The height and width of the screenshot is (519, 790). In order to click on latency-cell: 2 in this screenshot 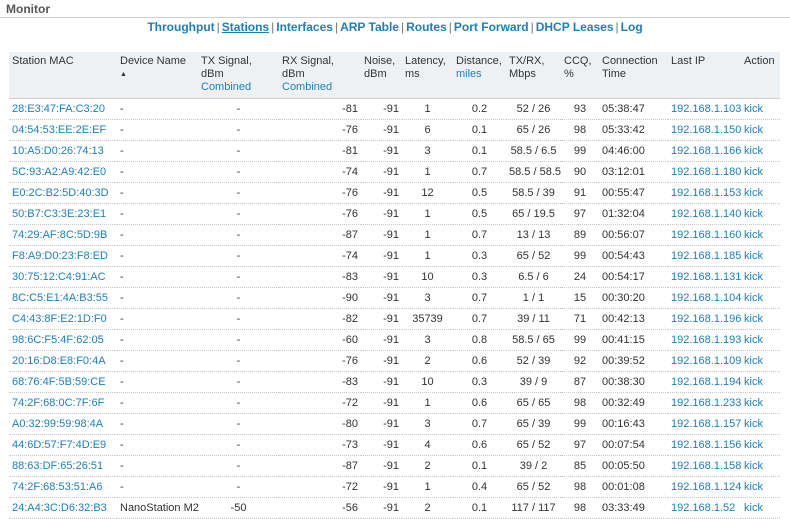, I will do `click(427, 361)`.